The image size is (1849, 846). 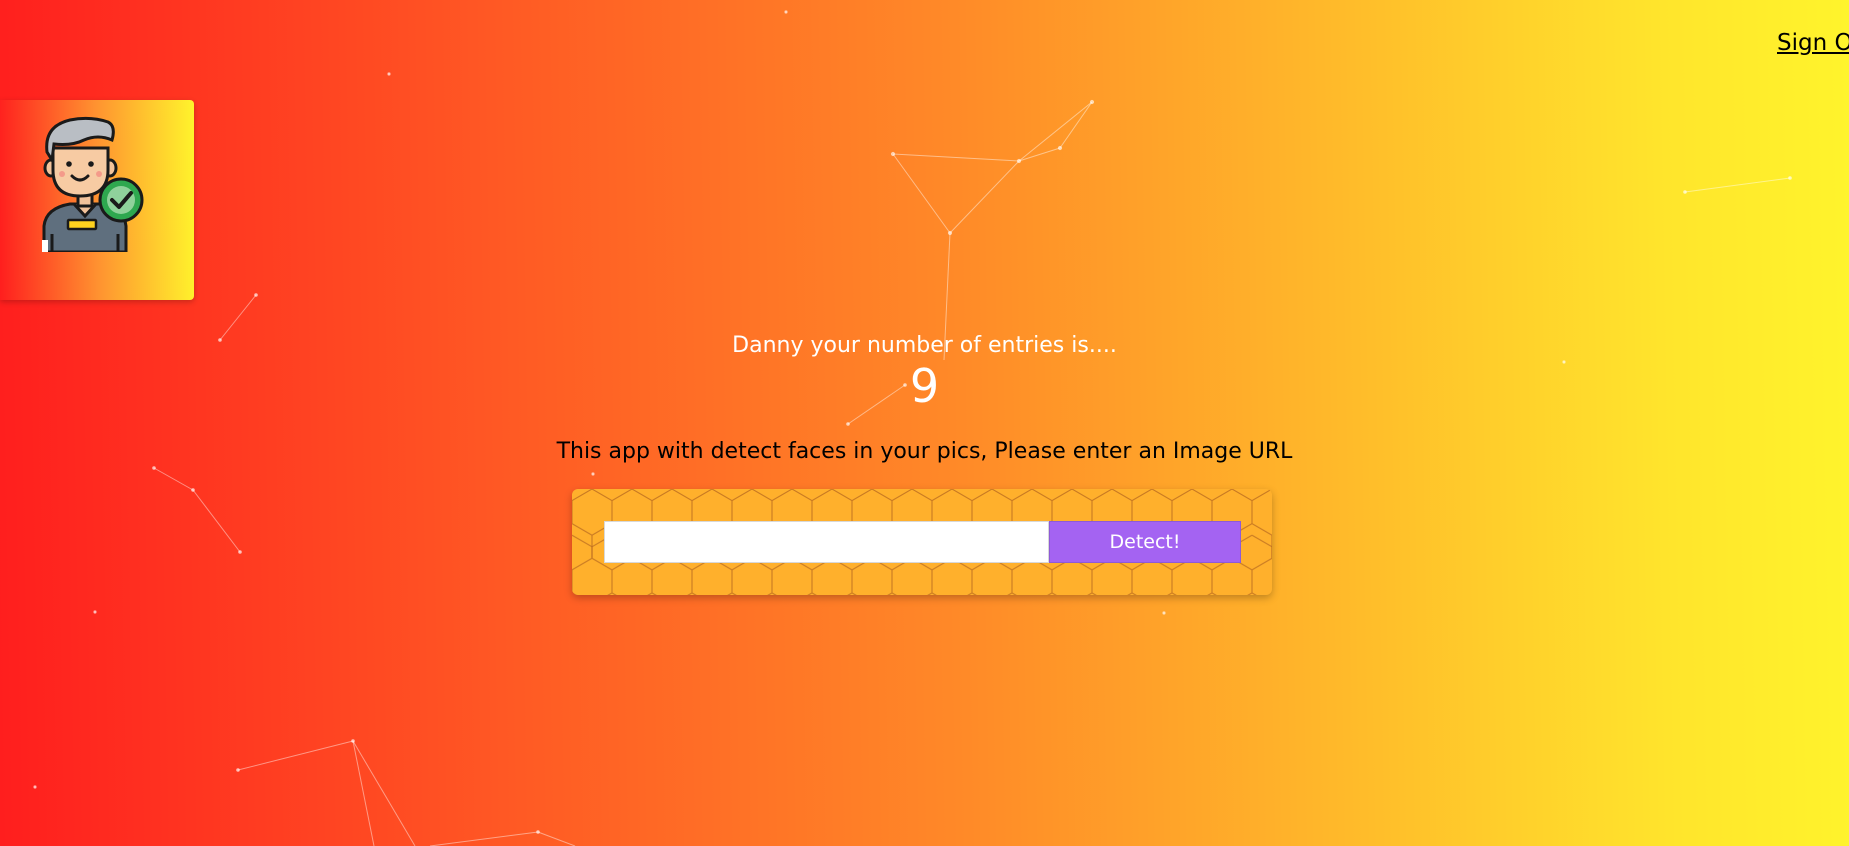 What do you see at coordinates (93, 184) in the screenshot?
I see `user-verified-avatar-icon` at bounding box center [93, 184].